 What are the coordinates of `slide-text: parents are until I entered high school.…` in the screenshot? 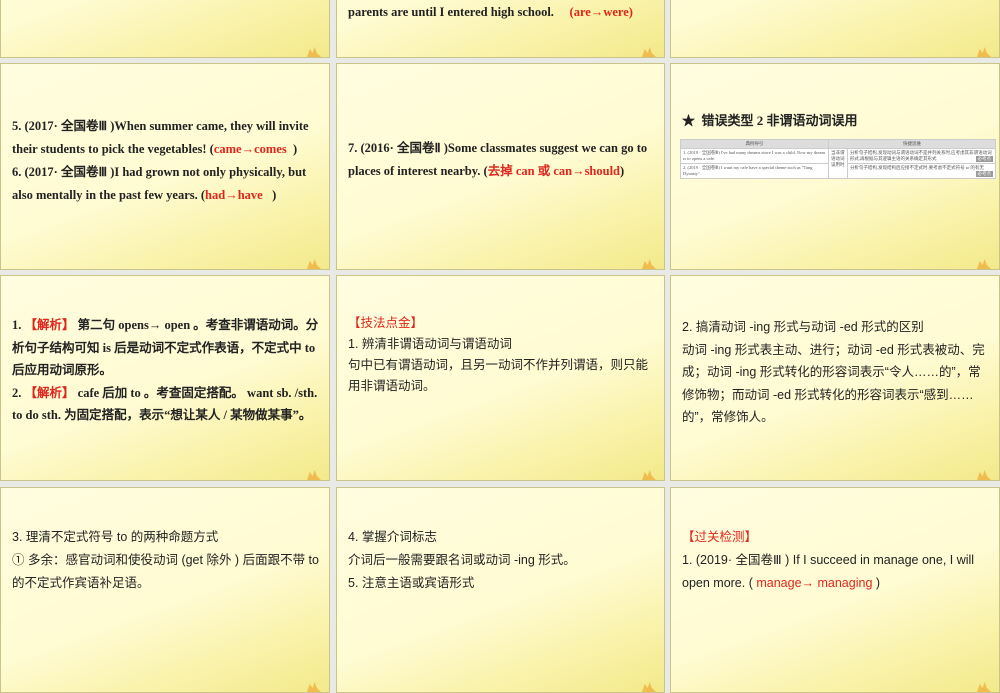 It's located at (502, 12).